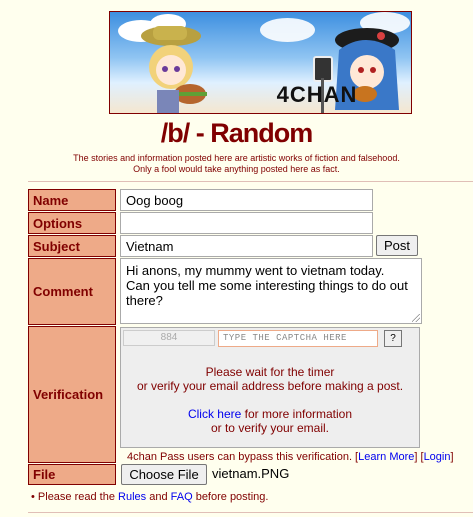 The image size is (473, 517). What do you see at coordinates (270, 372) in the screenshot?
I see `captcha-wait-text: Please wait for the timer` at bounding box center [270, 372].